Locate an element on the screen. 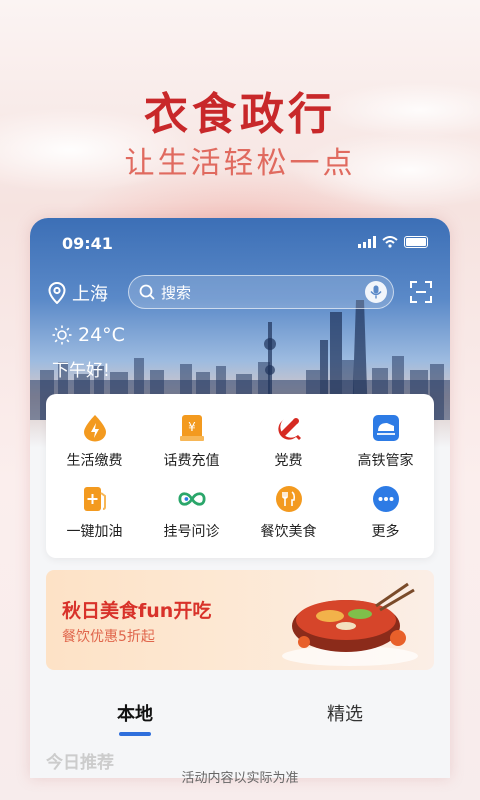  microphone-icon is located at coordinates (376, 292).